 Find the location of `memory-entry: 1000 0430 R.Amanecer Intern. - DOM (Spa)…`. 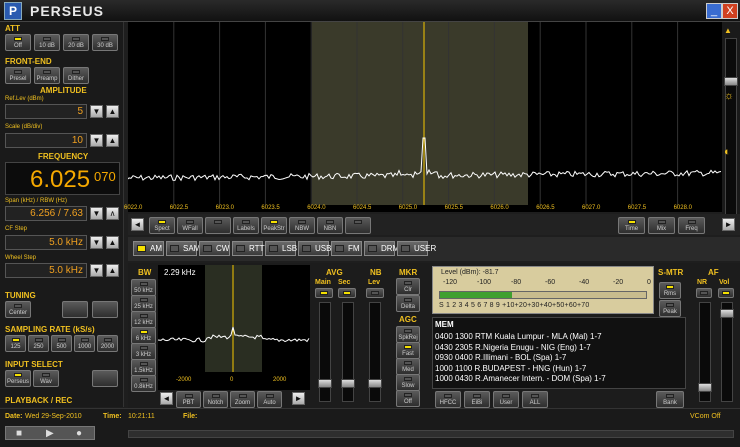

memory-entry: 1000 0430 R.Amanecer Intern. - DOM (Spa)… is located at coordinates (520, 378).